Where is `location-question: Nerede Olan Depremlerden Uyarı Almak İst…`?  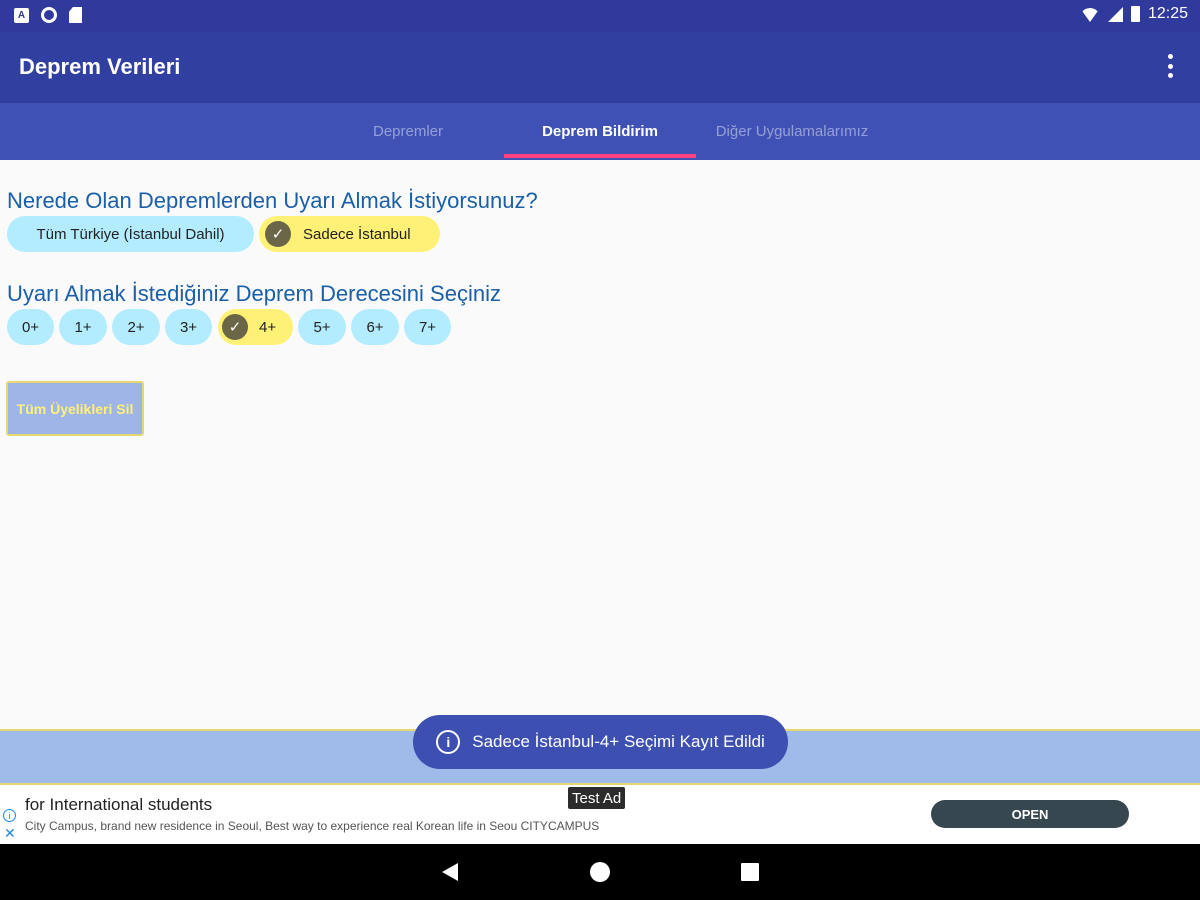 location-question: Nerede Olan Depremlerden Uyarı Almak İst… is located at coordinates (272, 200).